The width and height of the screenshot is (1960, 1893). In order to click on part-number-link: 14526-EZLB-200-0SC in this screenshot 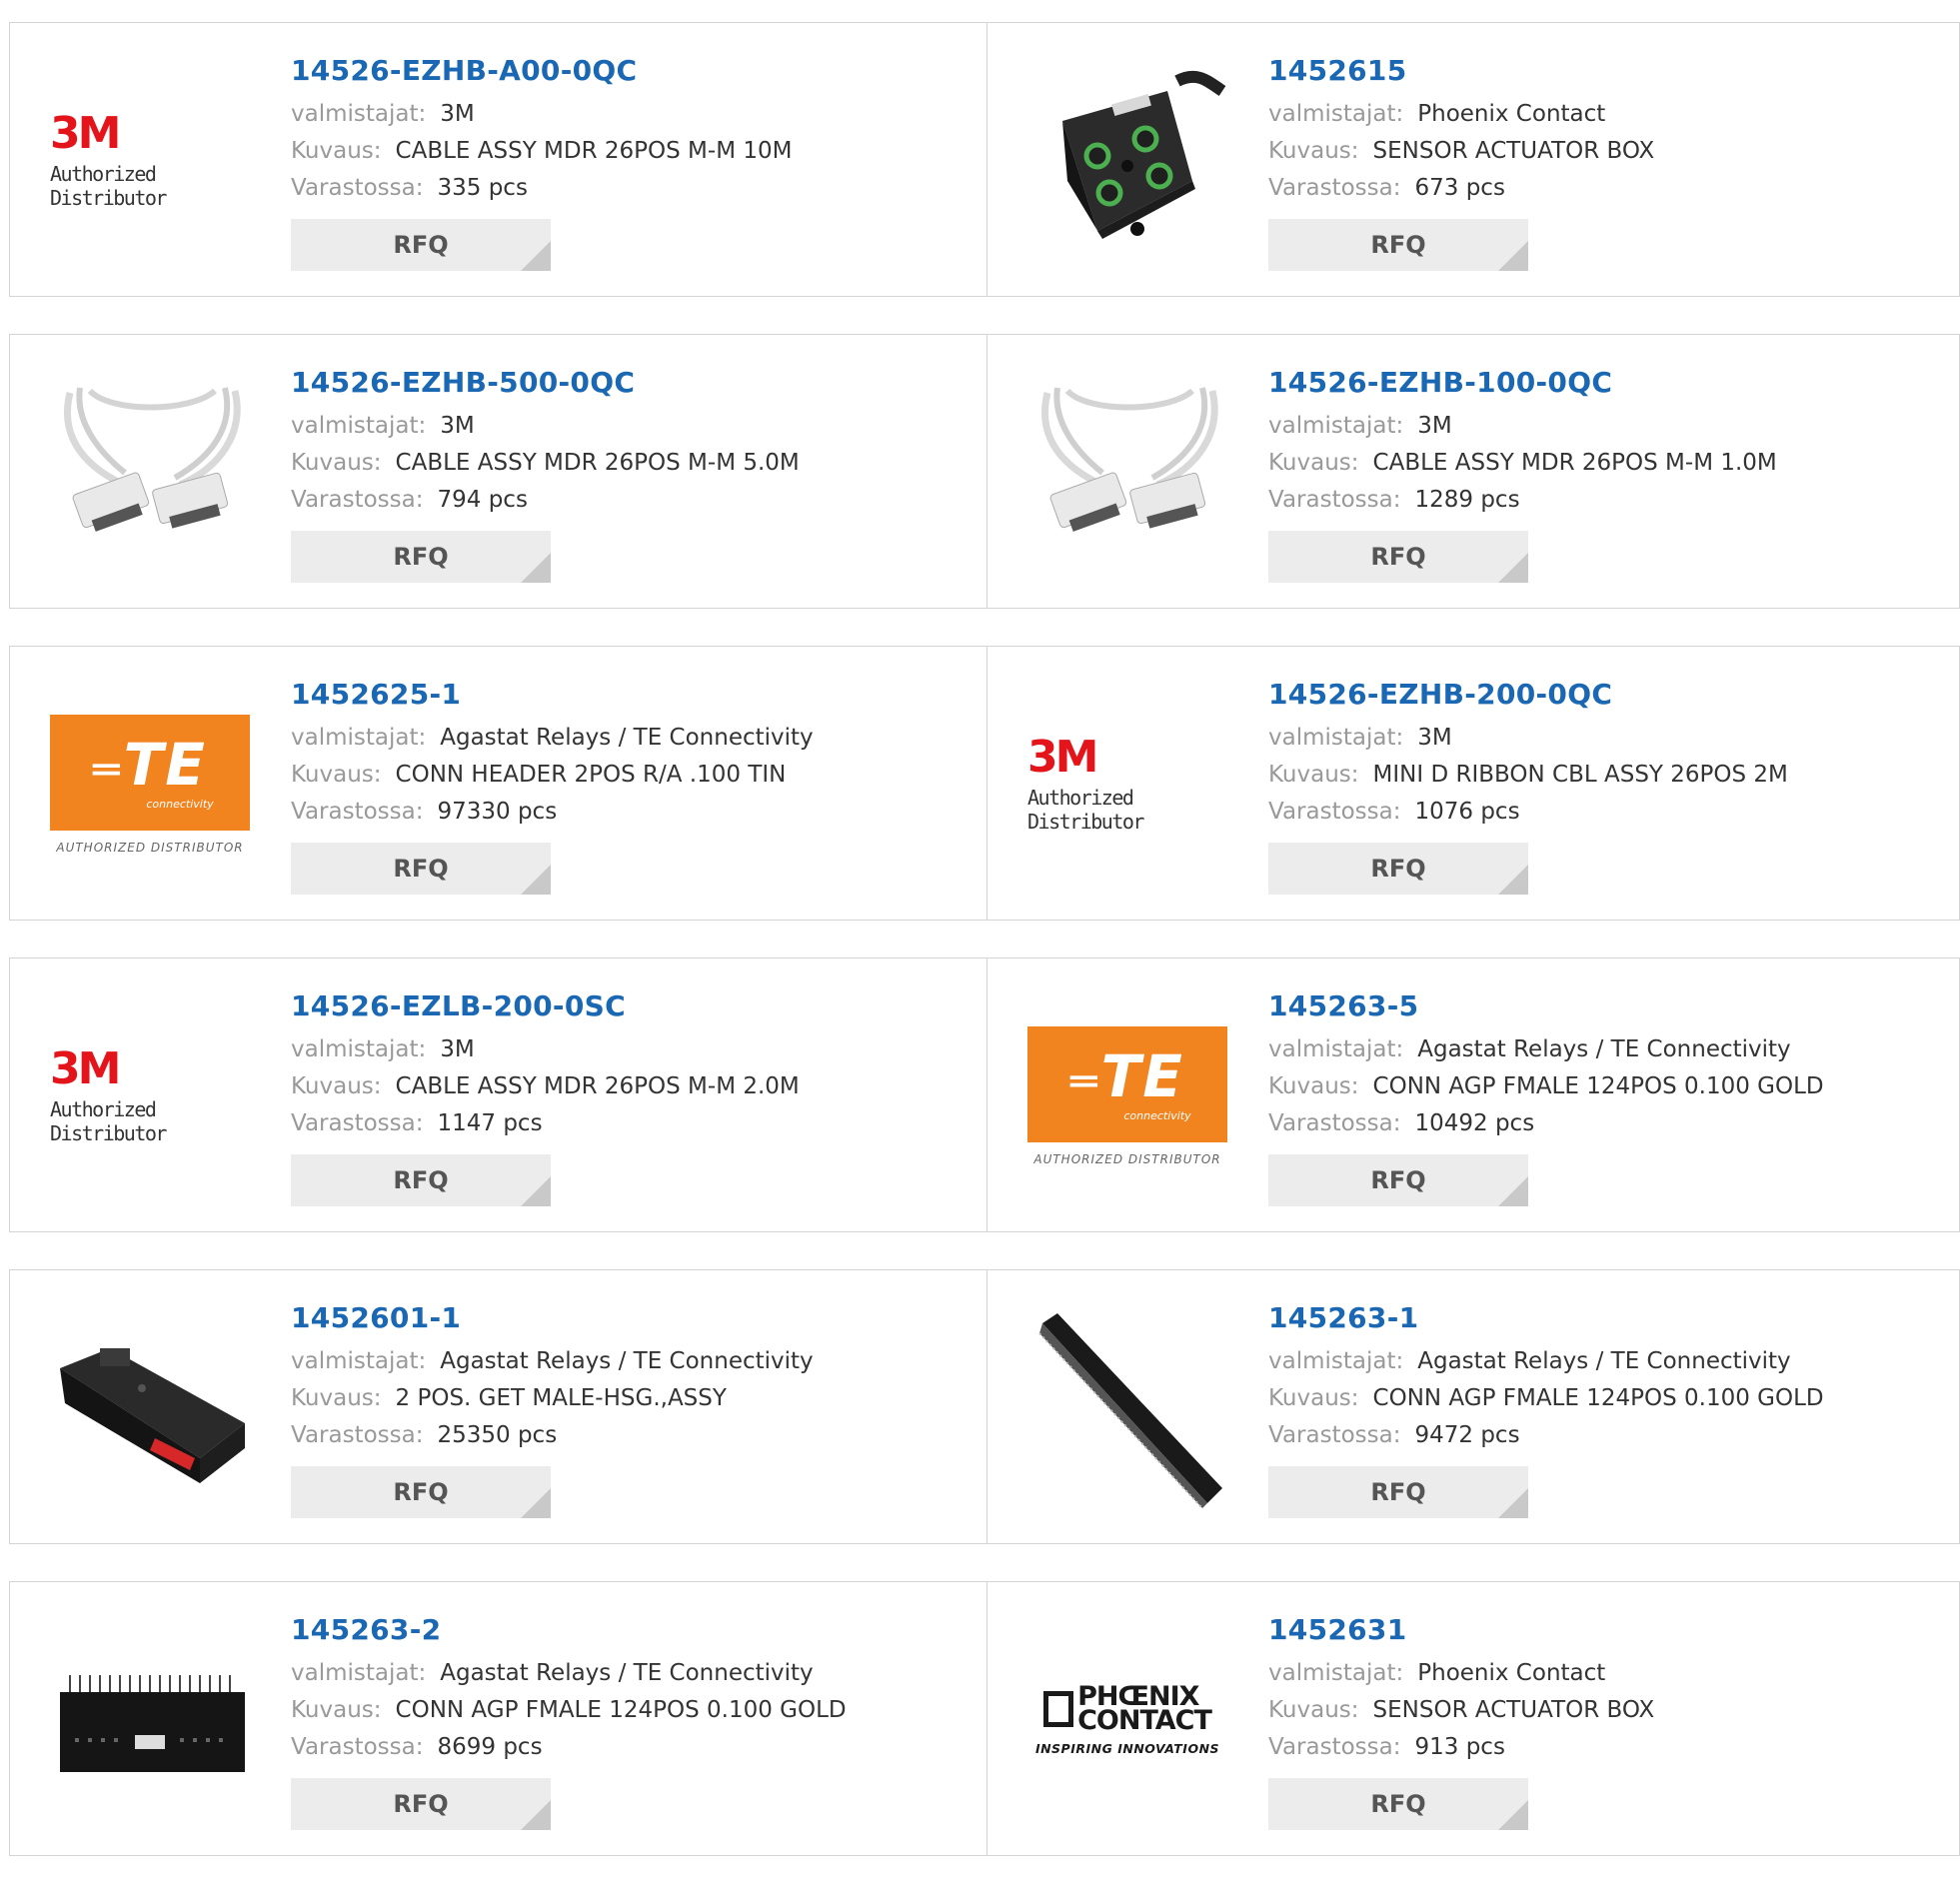, I will do `click(621, 1006)`.